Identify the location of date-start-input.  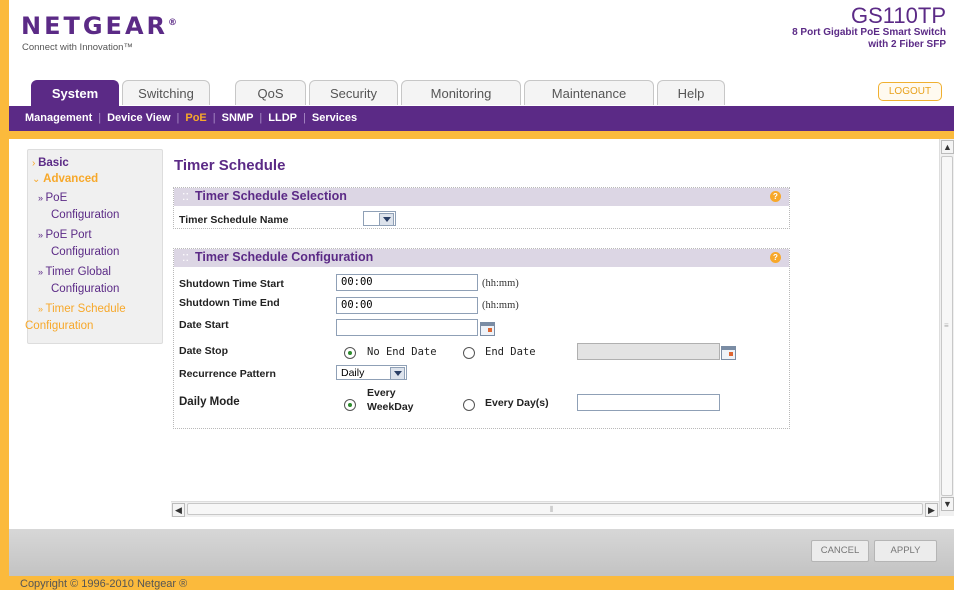
(407, 327).